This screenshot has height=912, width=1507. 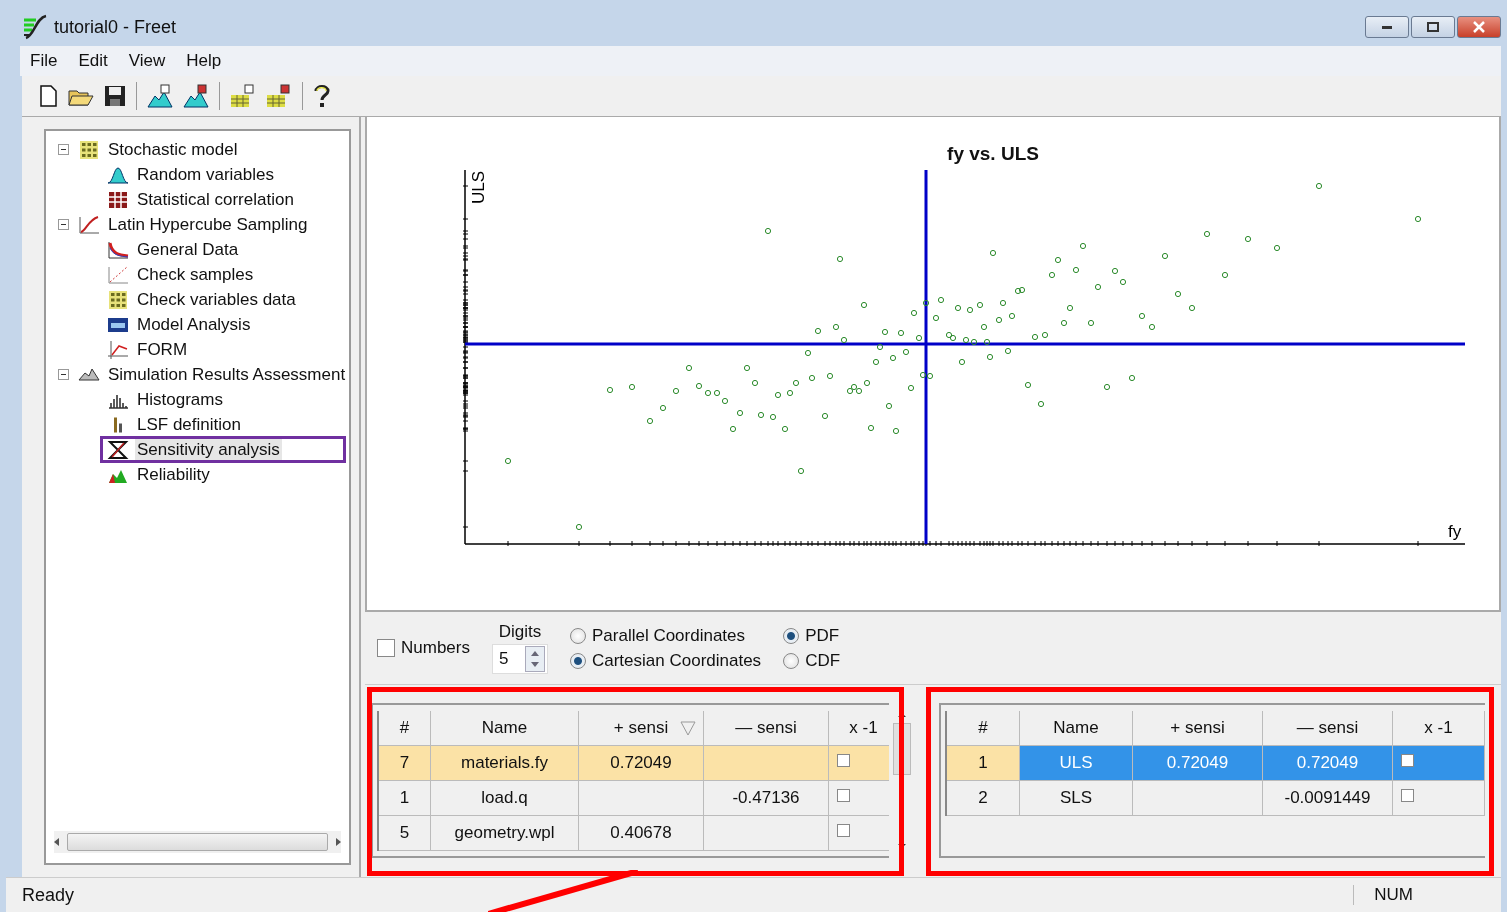 What do you see at coordinates (435, 648) in the screenshot?
I see `checkbox-label: Numbers` at bounding box center [435, 648].